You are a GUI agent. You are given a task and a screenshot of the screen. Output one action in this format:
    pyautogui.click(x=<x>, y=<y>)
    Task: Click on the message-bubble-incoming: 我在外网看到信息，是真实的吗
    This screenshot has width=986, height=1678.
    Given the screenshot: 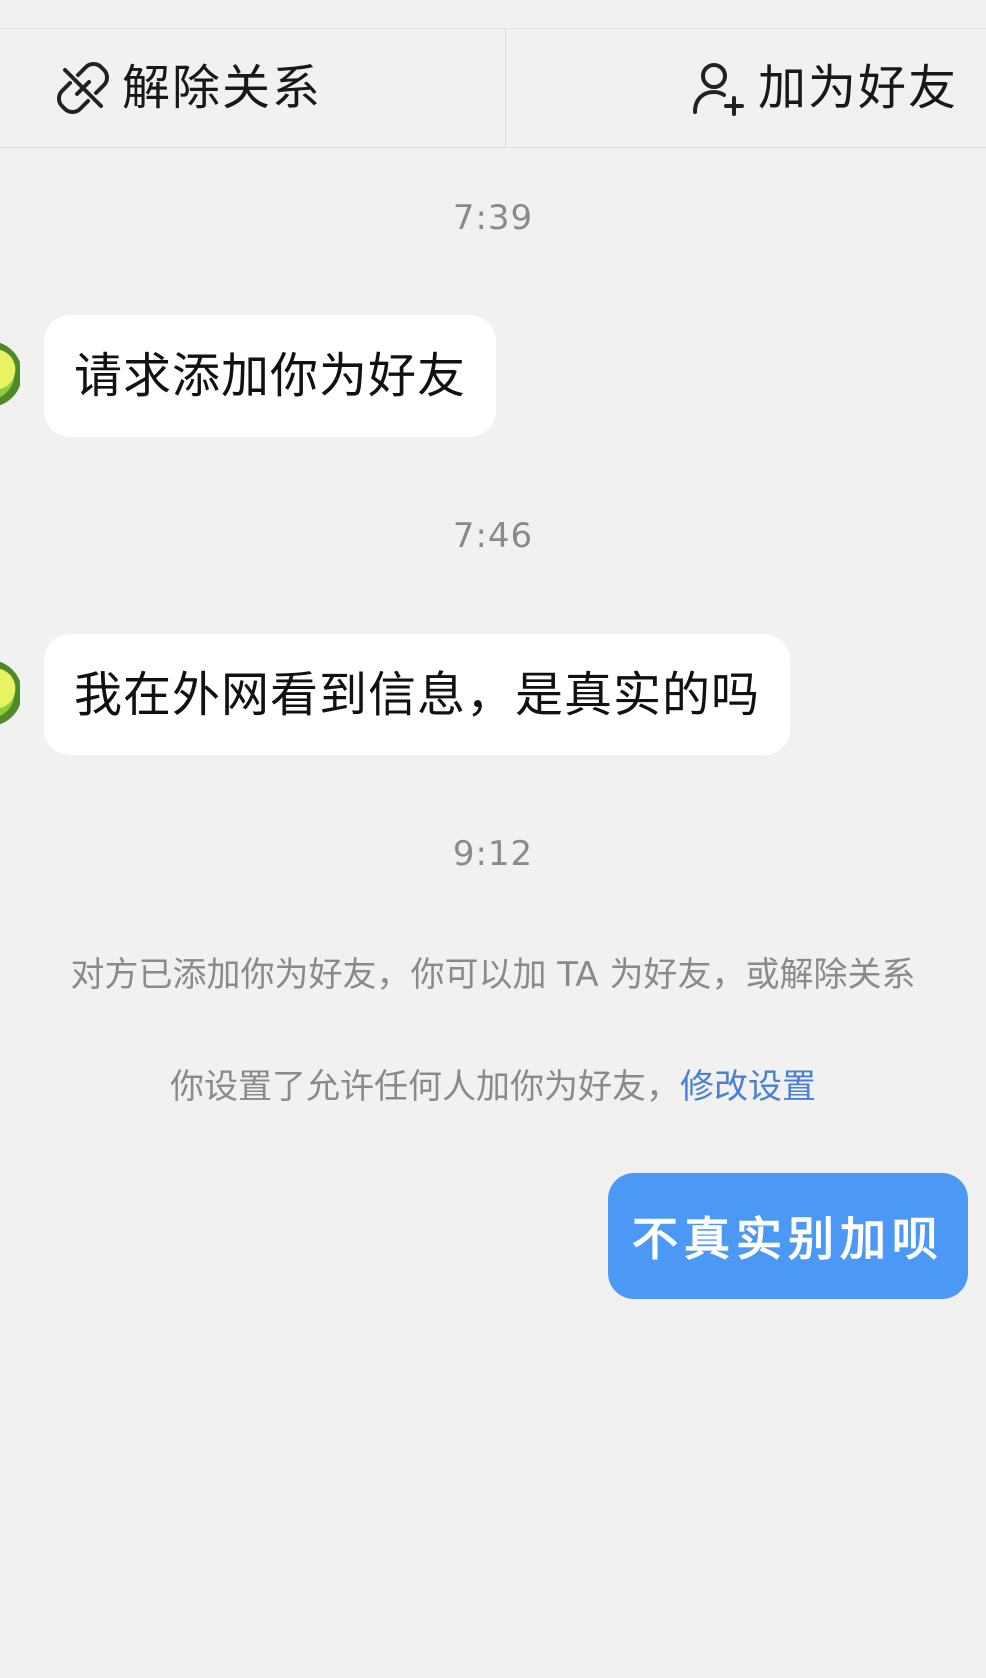 What is the action you would take?
    pyautogui.click(x=417, y=694)
    